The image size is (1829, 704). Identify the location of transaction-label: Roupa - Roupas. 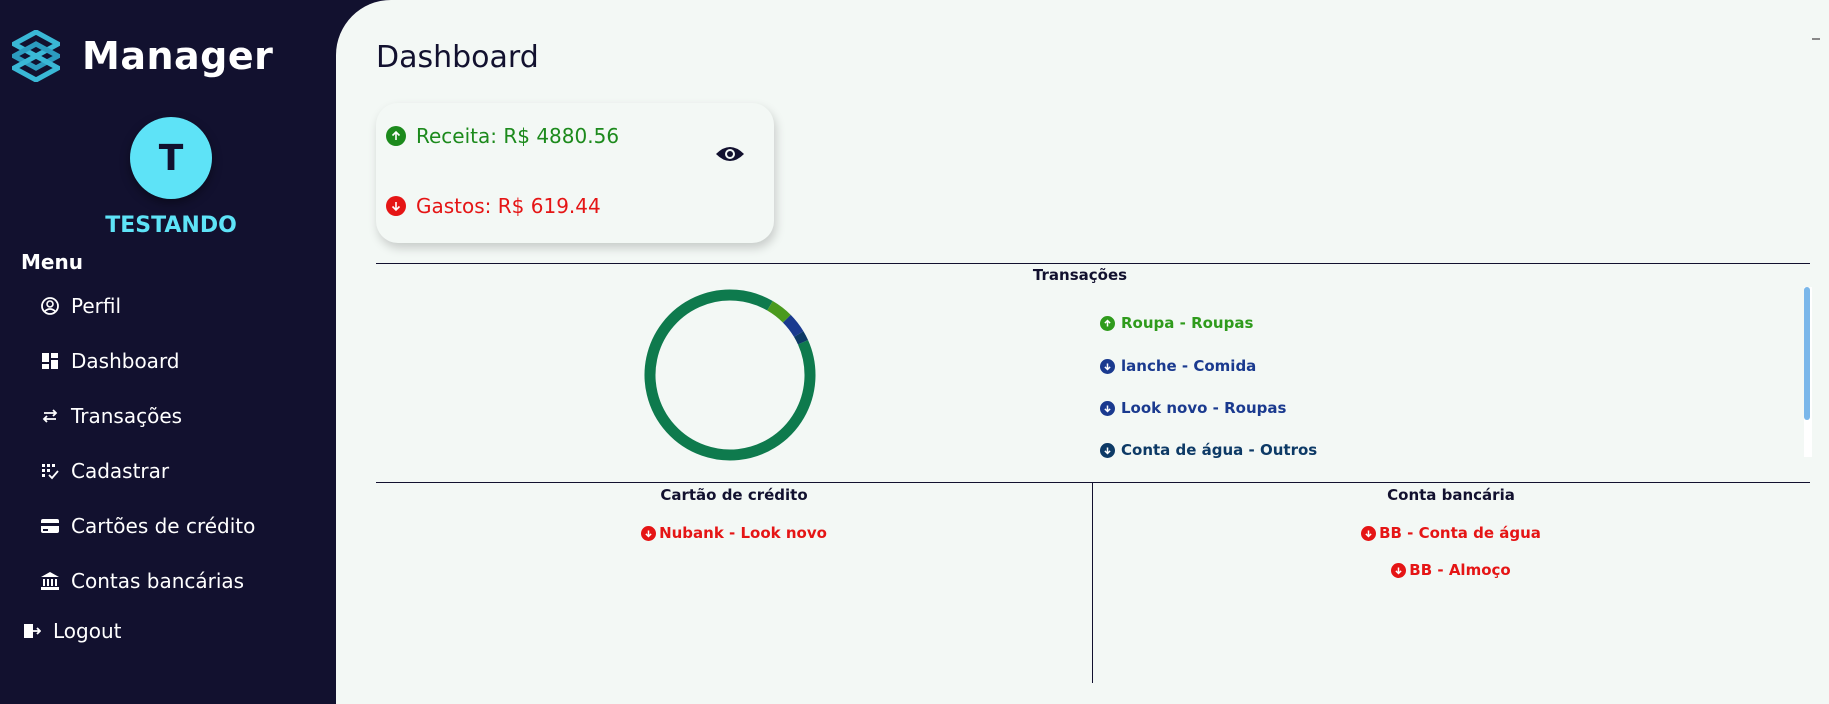
(1187, 323).